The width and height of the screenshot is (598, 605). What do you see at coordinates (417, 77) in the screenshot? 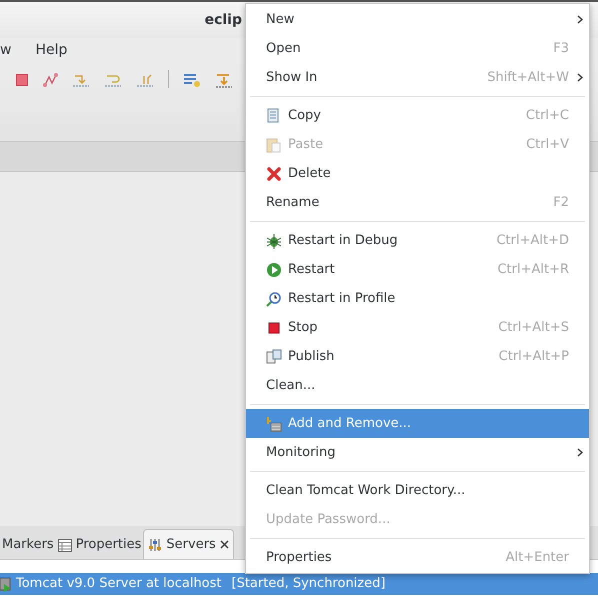
I see `menu-item: Show In Shift+Alt+W` at bounding box center [417, 77].